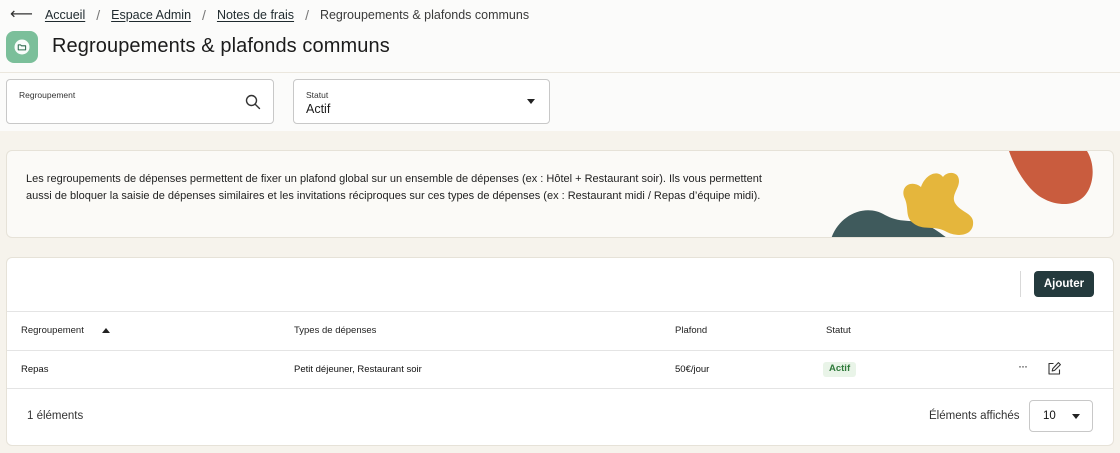 This screenshot has width=1120, height=453. What do you see at coordinates (838, 330) in the screenshot?
I see `column-header-status: Statut` at bounding box center [838, 330].